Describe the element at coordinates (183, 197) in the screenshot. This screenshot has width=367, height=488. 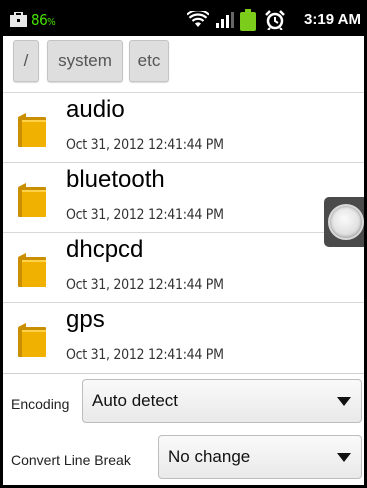
I see `list-item: bluetooth Oct 31, 2012 12:41:44 PM` at that location.